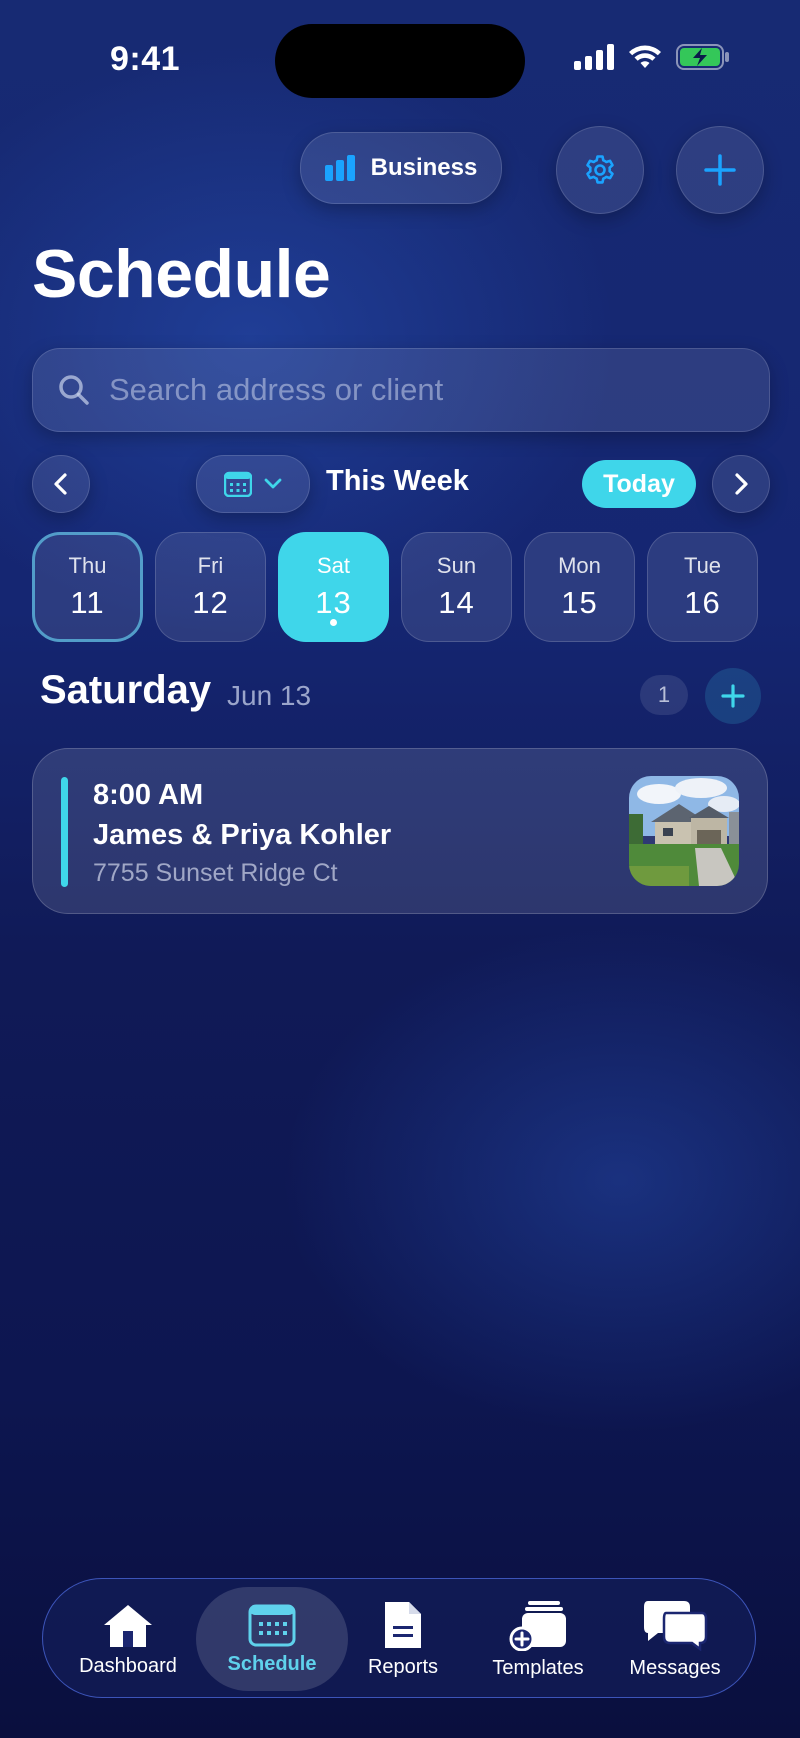 This screenshot has width=800, height=1738. I want to click on previous-week-button, so click(61, 484).